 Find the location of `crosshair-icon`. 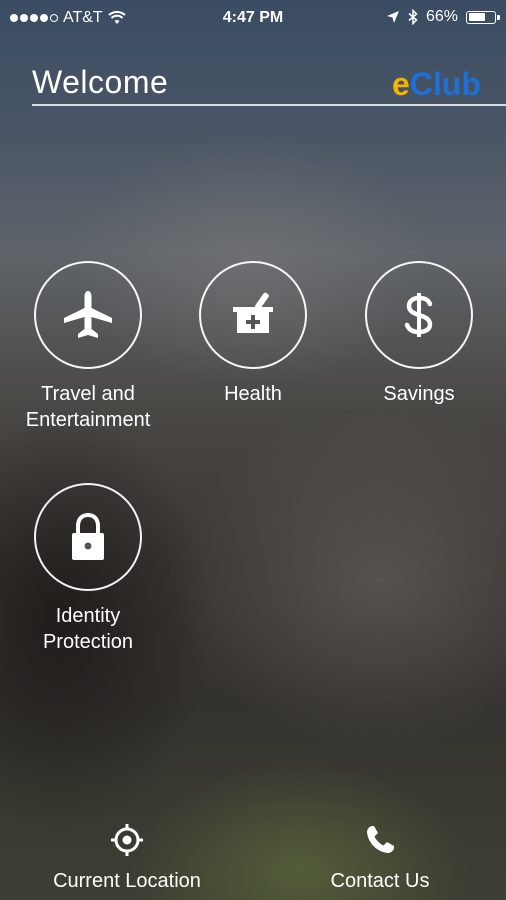

crosshair-icon is located at coordinates (127, 840).